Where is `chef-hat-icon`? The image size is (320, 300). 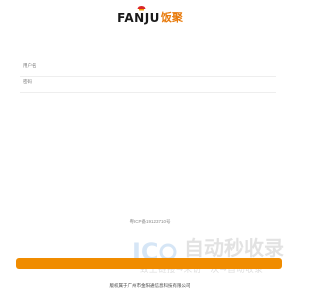
chef-hat-icon is located at coordinates (141, 8).